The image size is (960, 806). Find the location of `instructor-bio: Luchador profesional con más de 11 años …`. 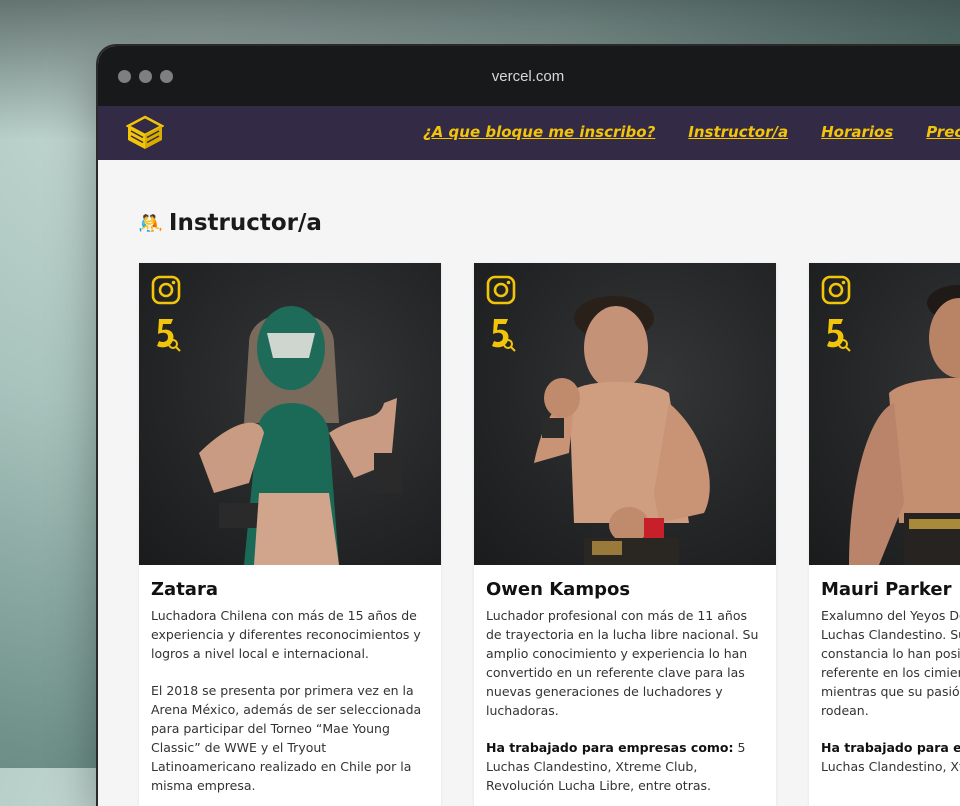

instructor-bio: Luchador profesional con más de 11 años … is located at coordinates (625, 700).